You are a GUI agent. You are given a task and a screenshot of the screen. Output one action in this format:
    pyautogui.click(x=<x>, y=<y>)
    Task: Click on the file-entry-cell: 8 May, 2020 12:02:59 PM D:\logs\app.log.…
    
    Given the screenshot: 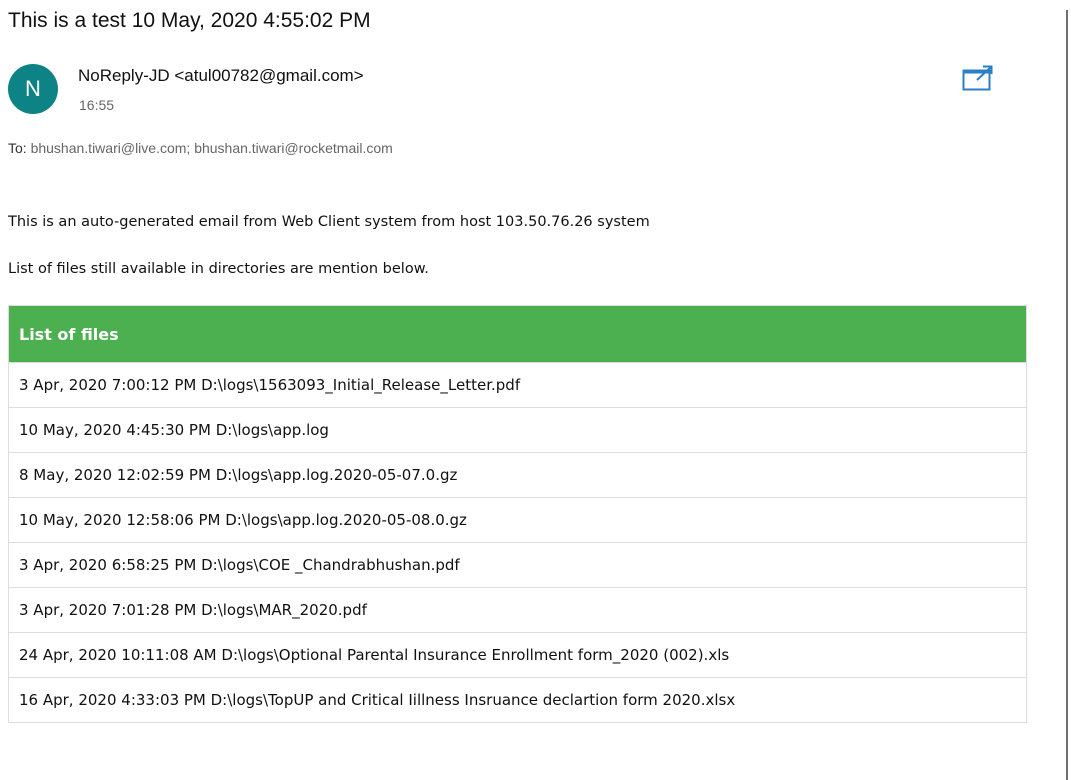 What is the action you would take?
    pyautogui.click(x=517, y=475)
    